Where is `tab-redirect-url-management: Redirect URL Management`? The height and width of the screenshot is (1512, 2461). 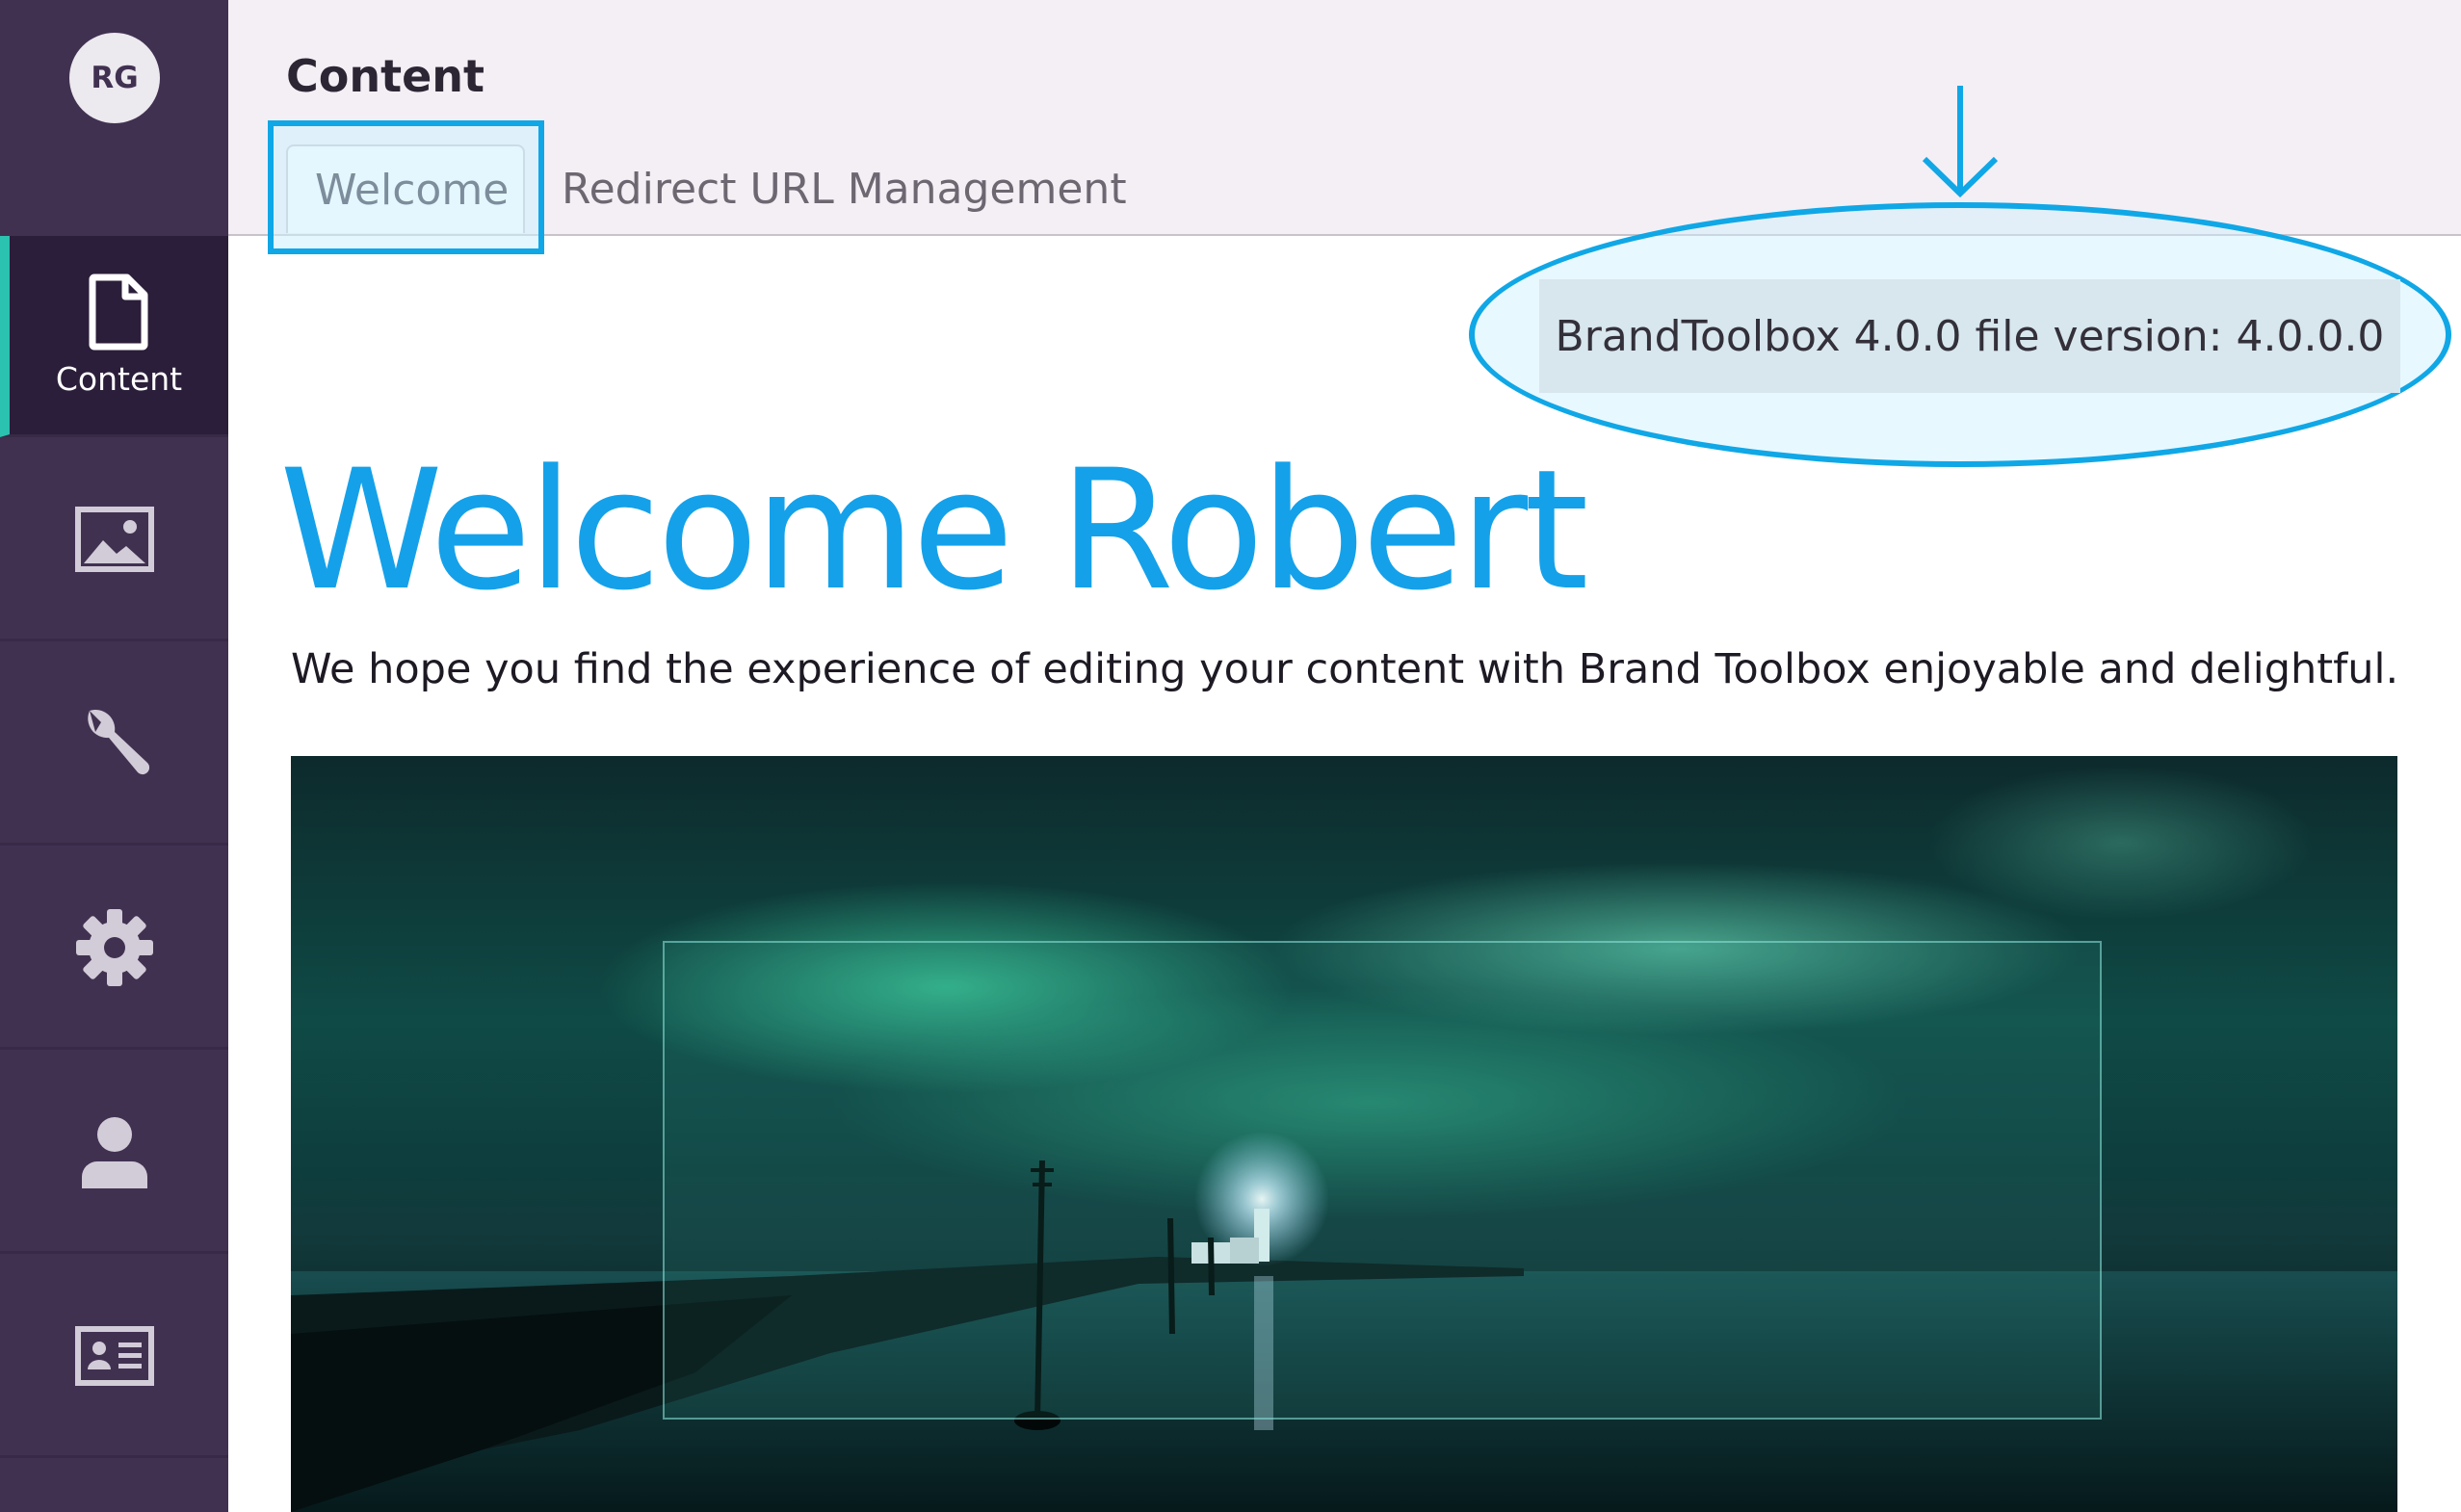 tab-redirect-url-management: Redirect URL Management is located at coordinates (844, 188).